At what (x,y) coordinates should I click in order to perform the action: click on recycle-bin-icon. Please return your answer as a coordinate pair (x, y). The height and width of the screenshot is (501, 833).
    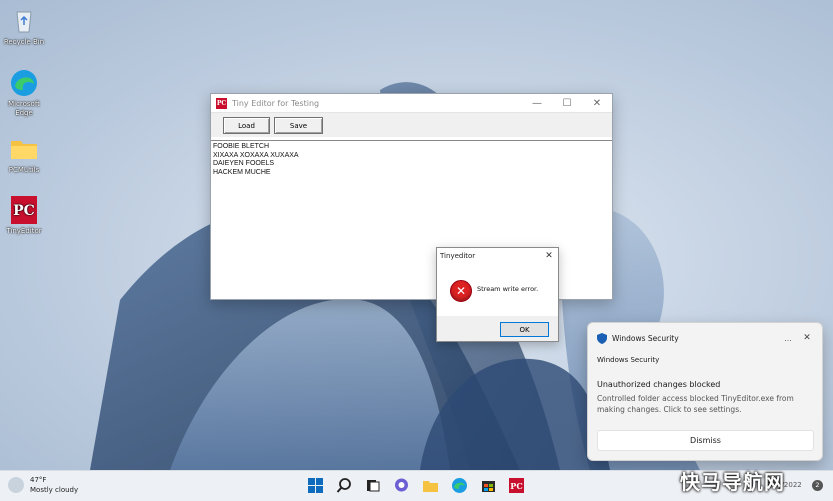
    Looking at the image, I should click on (24, 21).